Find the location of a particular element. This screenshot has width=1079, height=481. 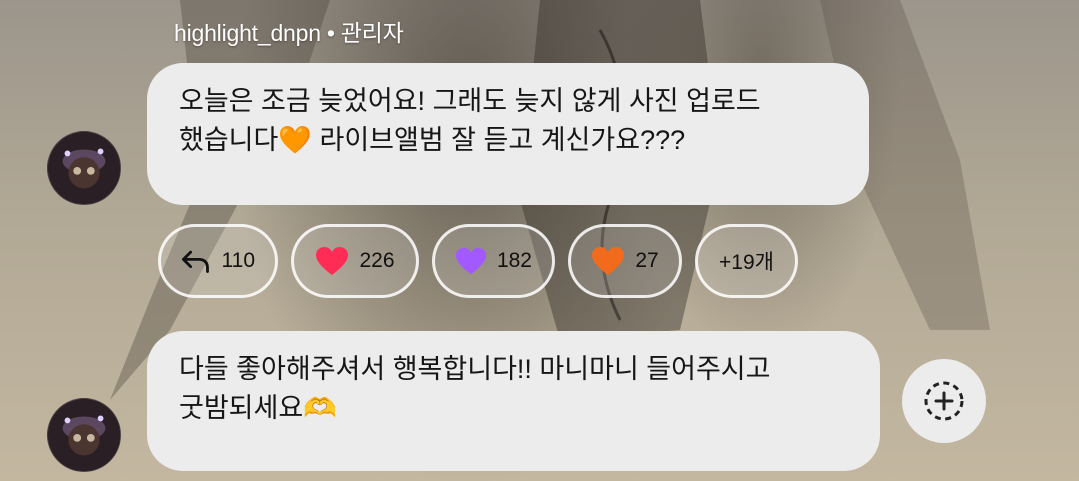

add-reaction-button is located at coordinates (944, 401).